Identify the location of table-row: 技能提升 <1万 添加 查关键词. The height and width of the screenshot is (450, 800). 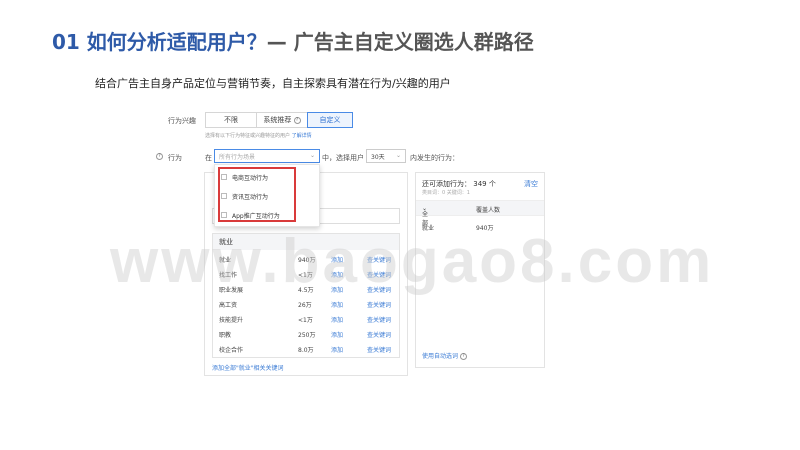
(306, 319).